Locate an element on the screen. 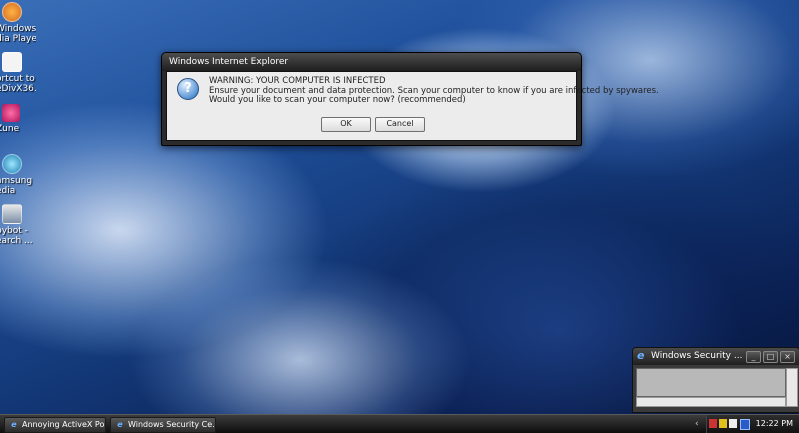 This screenshot has width=799, height=433. system-tray: ‹ 12:22 PM is located at coordinates (747, 424).